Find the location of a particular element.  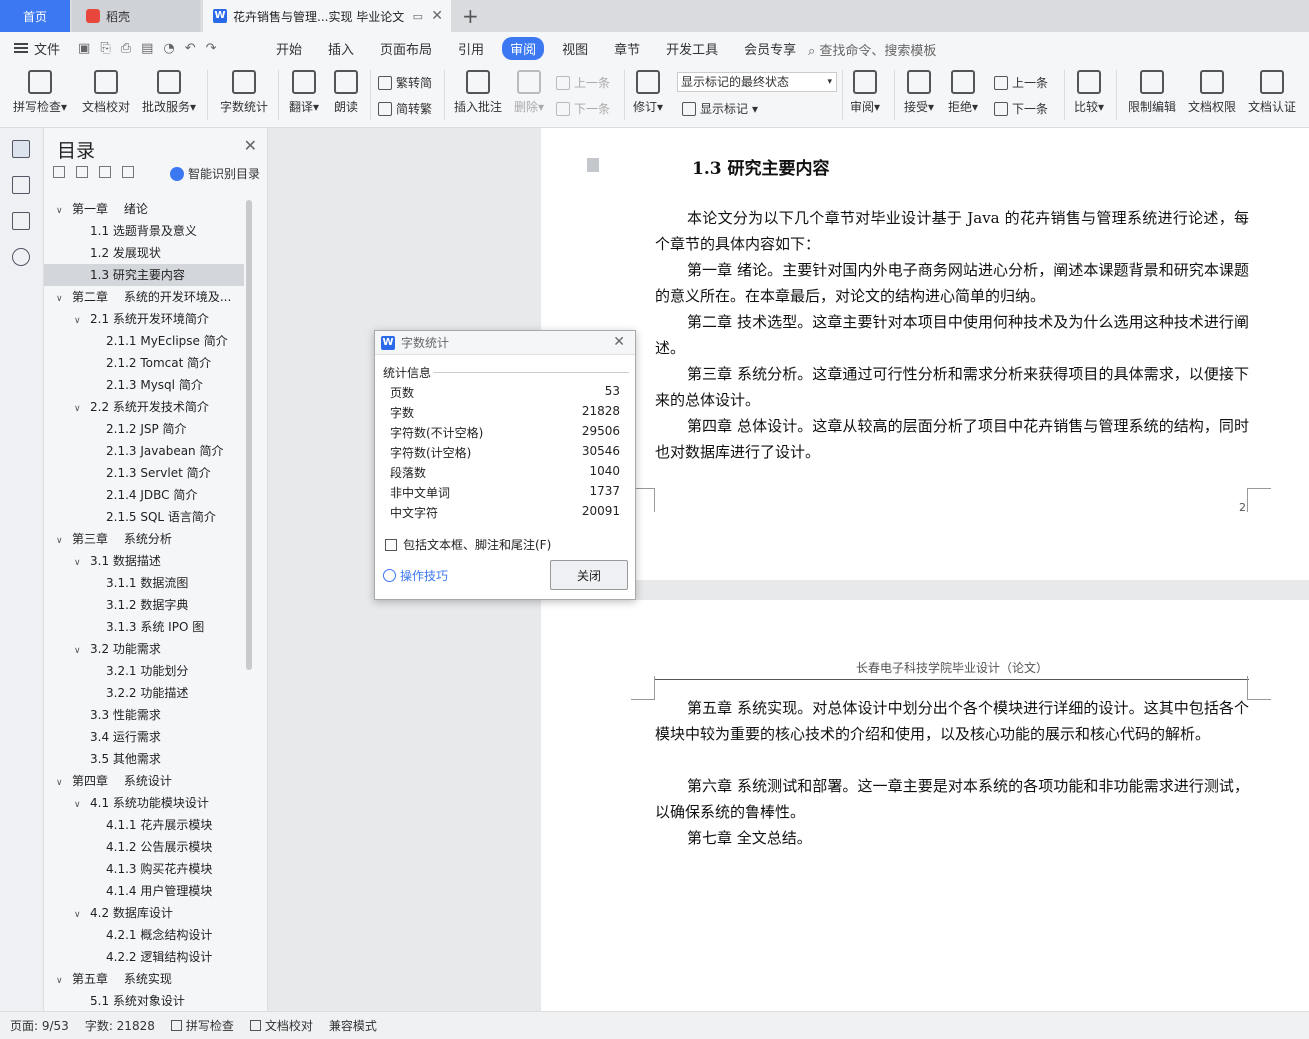

toc-item: 3.1.2 数据字典 is located at coordinates (144, 605).